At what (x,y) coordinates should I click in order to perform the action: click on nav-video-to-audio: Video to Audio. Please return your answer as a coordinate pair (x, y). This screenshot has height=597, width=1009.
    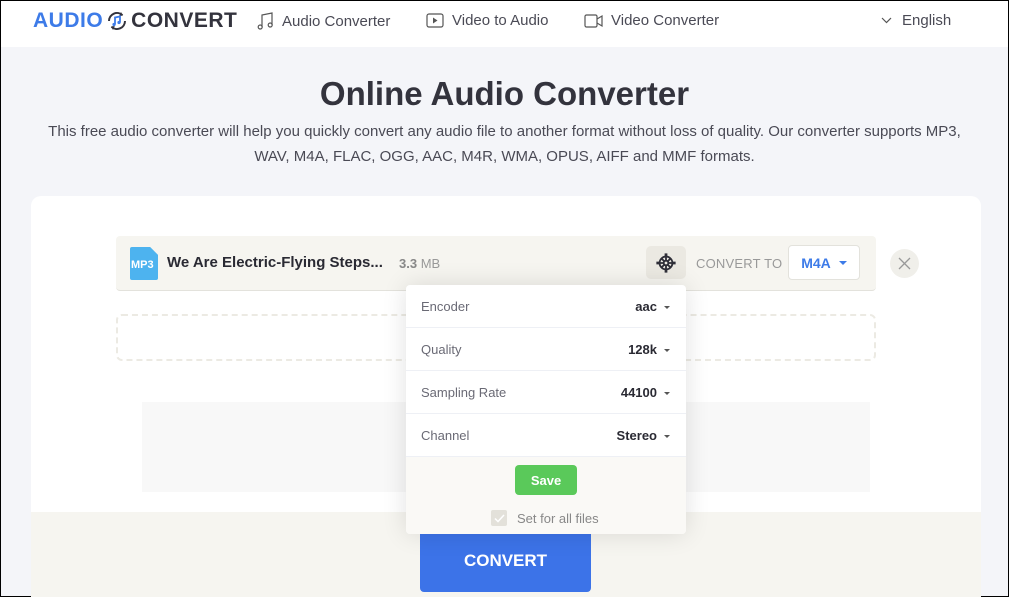
    Looking at the image, I should click on (487, 20).